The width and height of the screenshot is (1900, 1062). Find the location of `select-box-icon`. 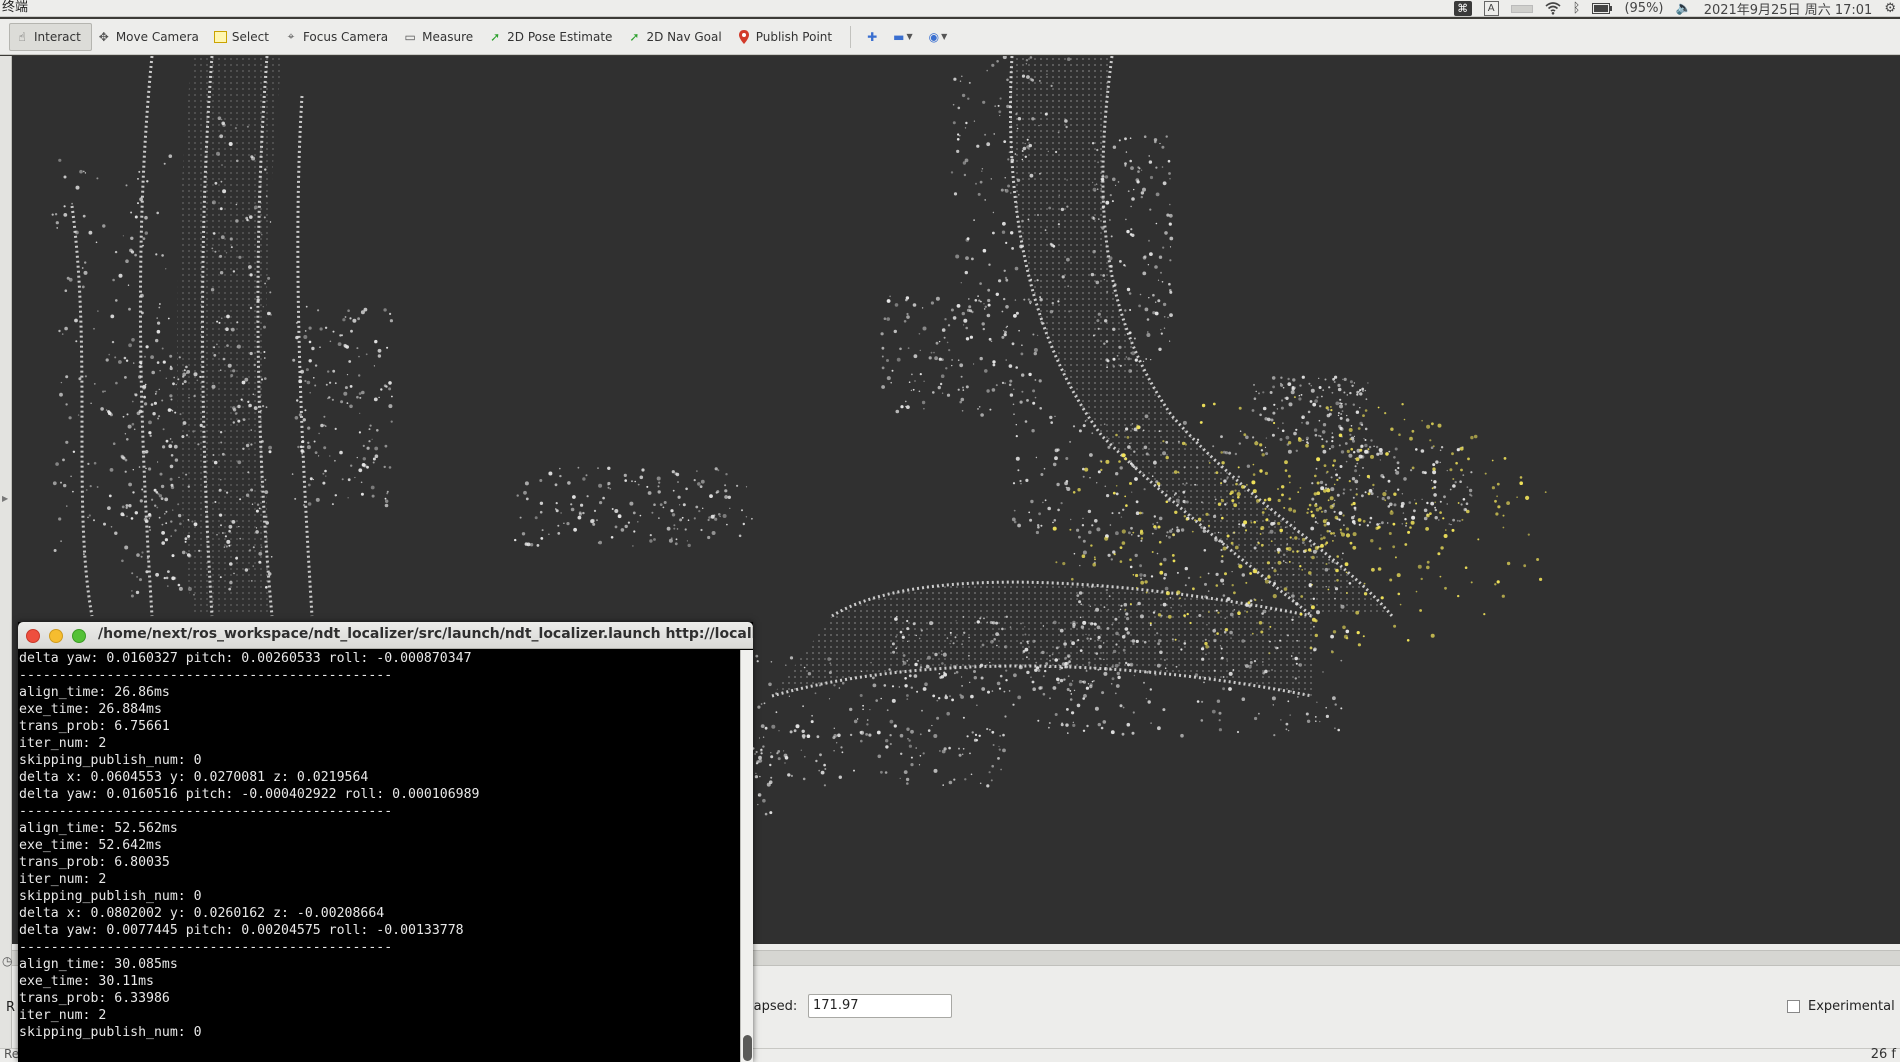

select-box-icon is located at coordinates (220, 36).